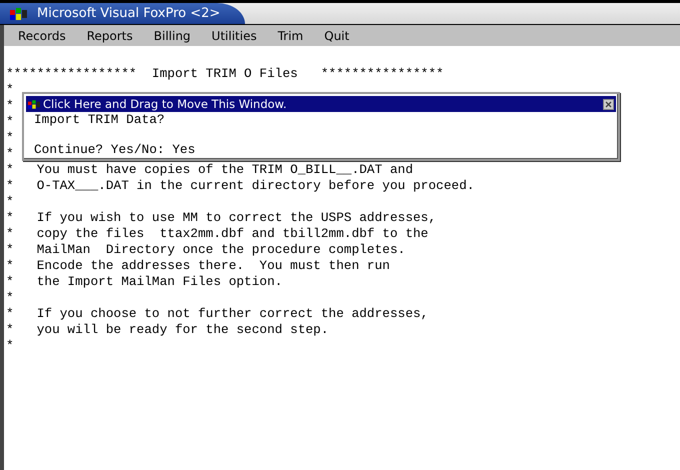  Describe the element at coordinates (210, 170) in the screenshot. I see `console-line: * You must have copies of the TRIM O_BILL__.DAT and` at that location.